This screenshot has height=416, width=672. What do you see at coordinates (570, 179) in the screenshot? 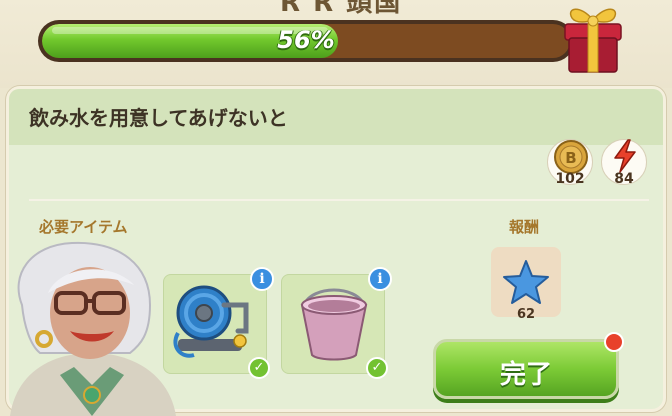
I see `coin-value: 102` at bounding box center [570, 179].